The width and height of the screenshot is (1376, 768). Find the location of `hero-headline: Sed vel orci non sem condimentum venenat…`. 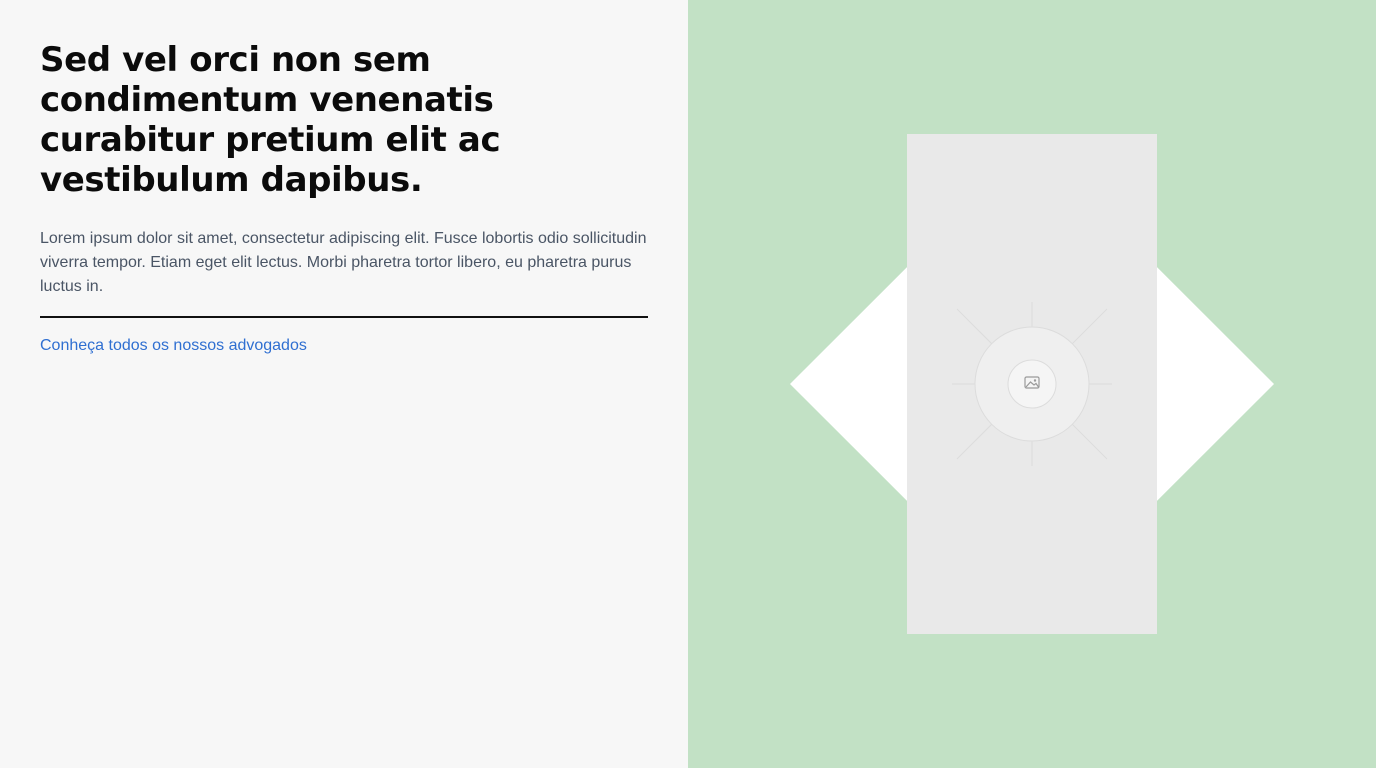

hero-headline: Sed vel orci non sem condimentum venenat… is located at coordinates (270, 120).